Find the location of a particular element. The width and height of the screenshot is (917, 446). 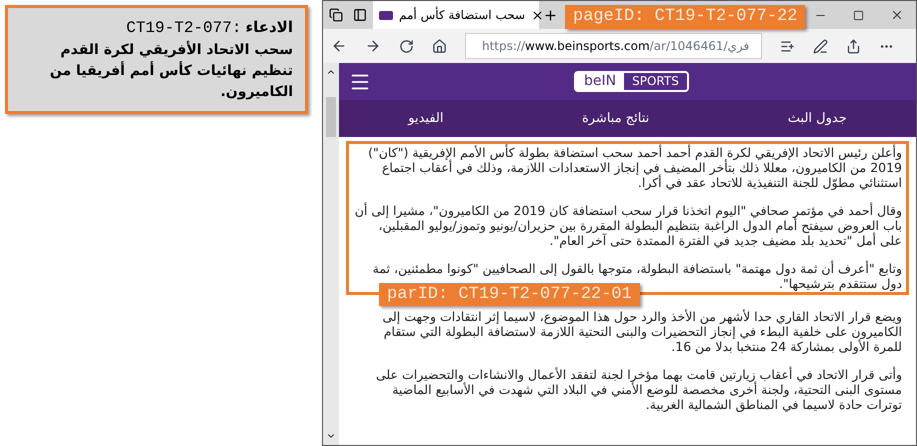

nav-link: الفيديو is located at coordinates (426, 118).